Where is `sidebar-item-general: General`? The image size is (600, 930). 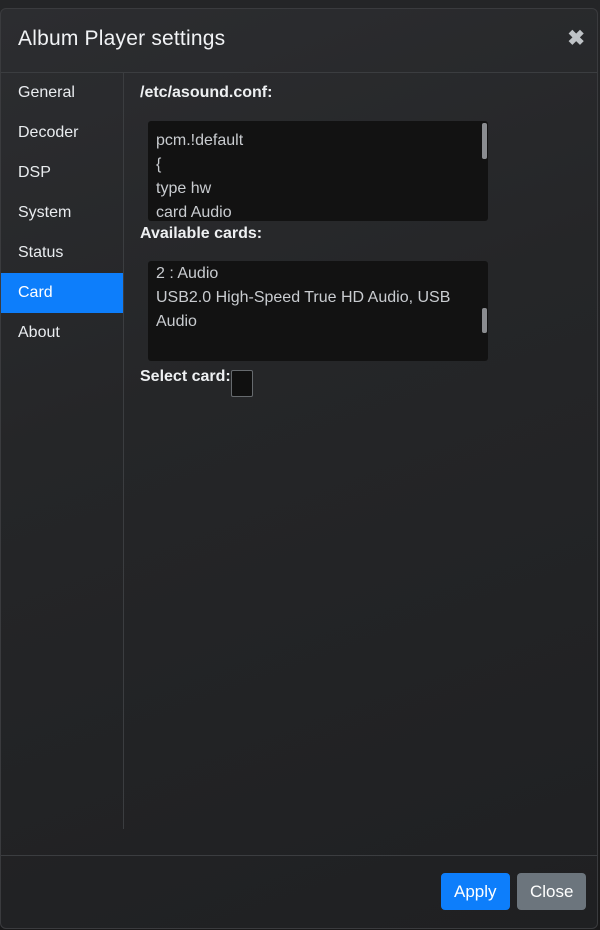 sidebar-item-general: General is located at coordinates (62, 93).